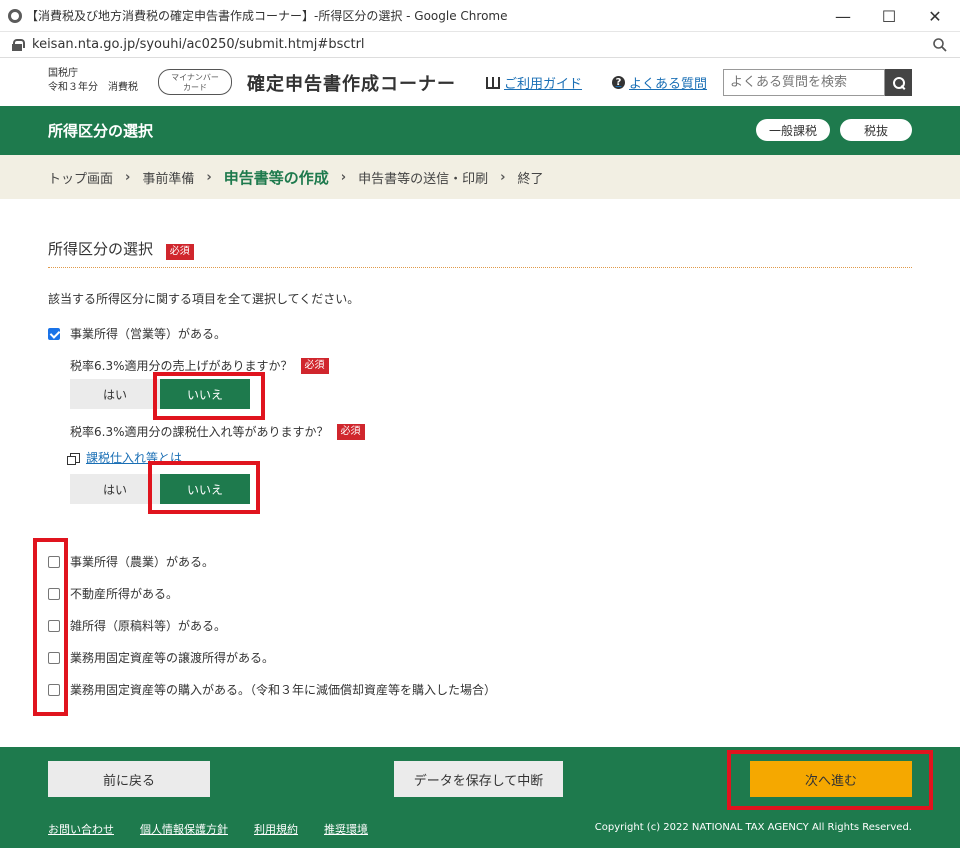 The image size is (960, 848). I want to click on breadcrumb: トップ画面 › 事前準備 › 申告書等の作成 › 申告書等の送信・印刷 › 終了, so click(480, 177).